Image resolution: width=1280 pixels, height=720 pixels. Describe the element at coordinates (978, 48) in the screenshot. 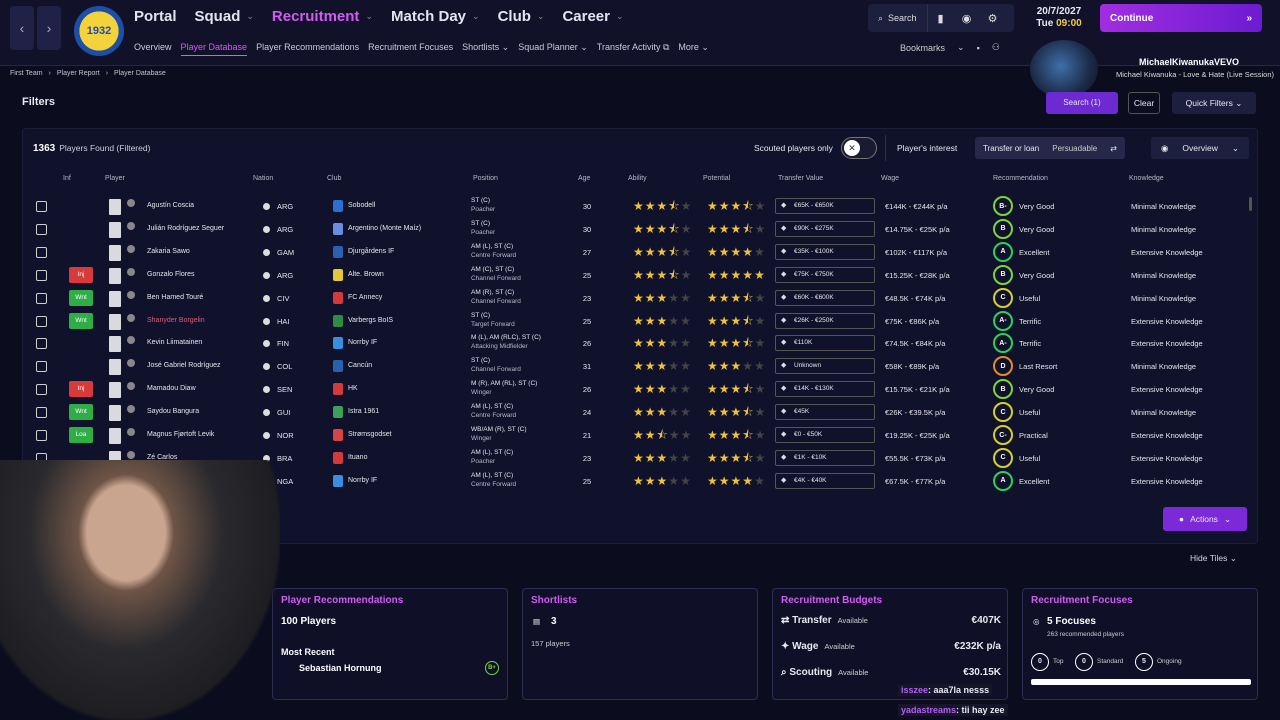

I see `chat-icon: ▪` at that location.